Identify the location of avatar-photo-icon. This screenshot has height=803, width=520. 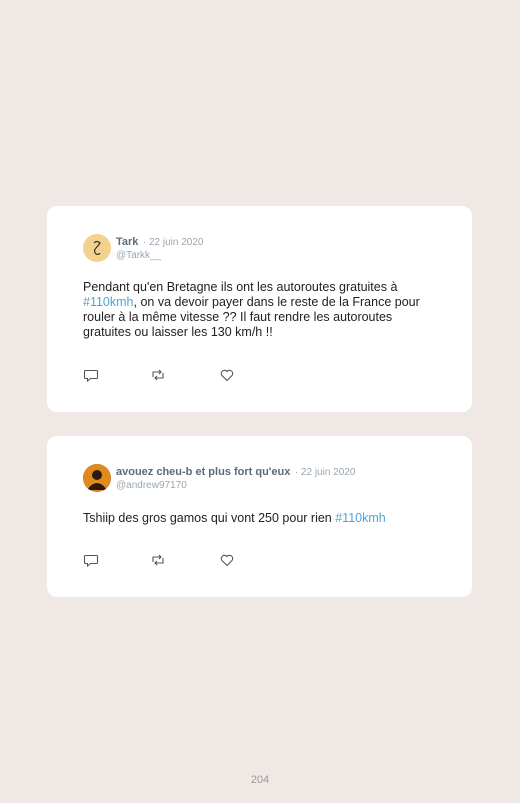
(97, 478).